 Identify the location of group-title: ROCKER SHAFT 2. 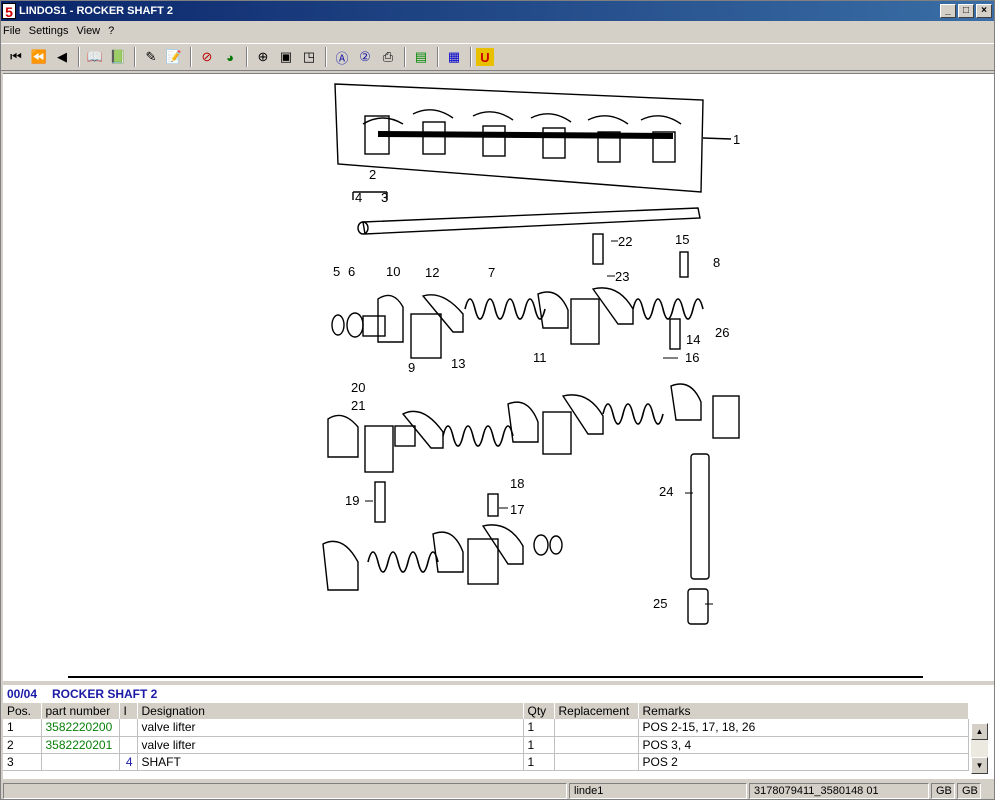
(105, 694).